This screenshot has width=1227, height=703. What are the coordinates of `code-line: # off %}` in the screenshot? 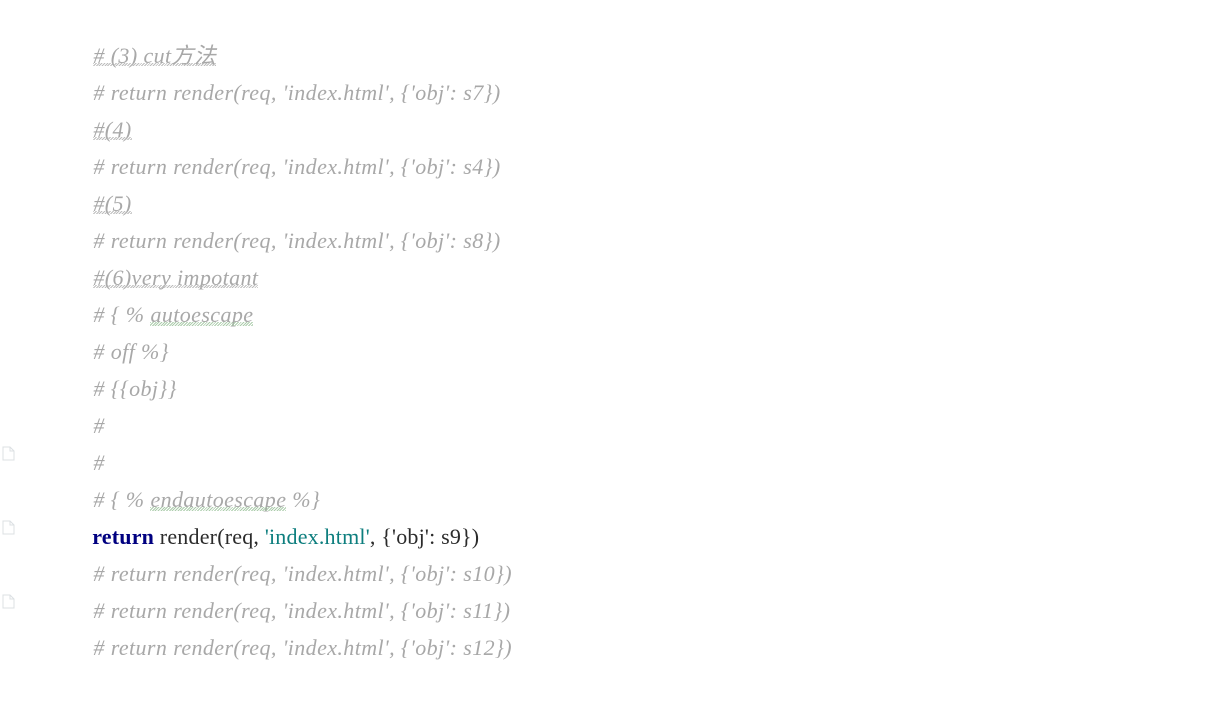 It's located at (113, 330).